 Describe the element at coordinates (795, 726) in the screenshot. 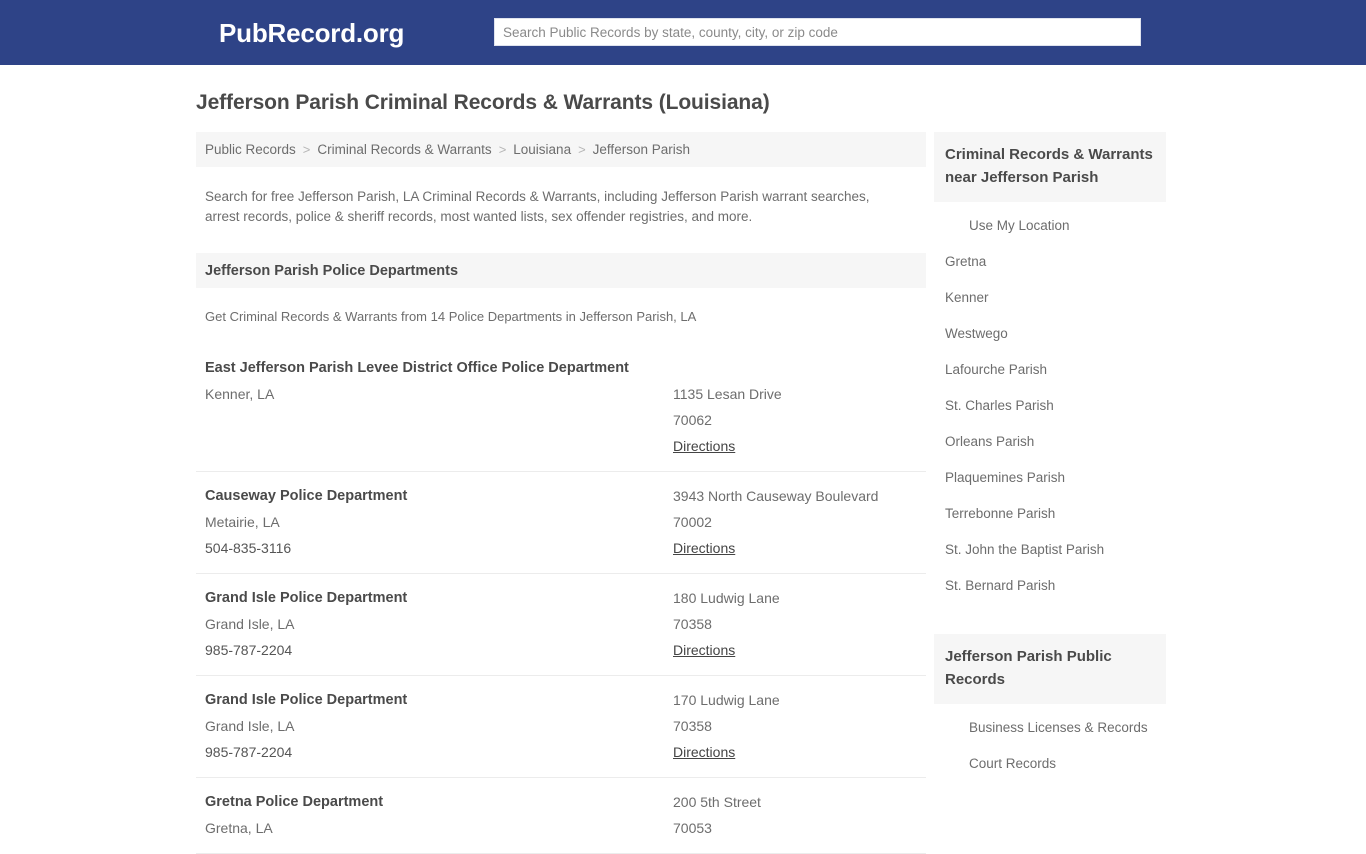

I see `listing-right-column: 170 Ludwig Lane 70358 Directions` at that location.